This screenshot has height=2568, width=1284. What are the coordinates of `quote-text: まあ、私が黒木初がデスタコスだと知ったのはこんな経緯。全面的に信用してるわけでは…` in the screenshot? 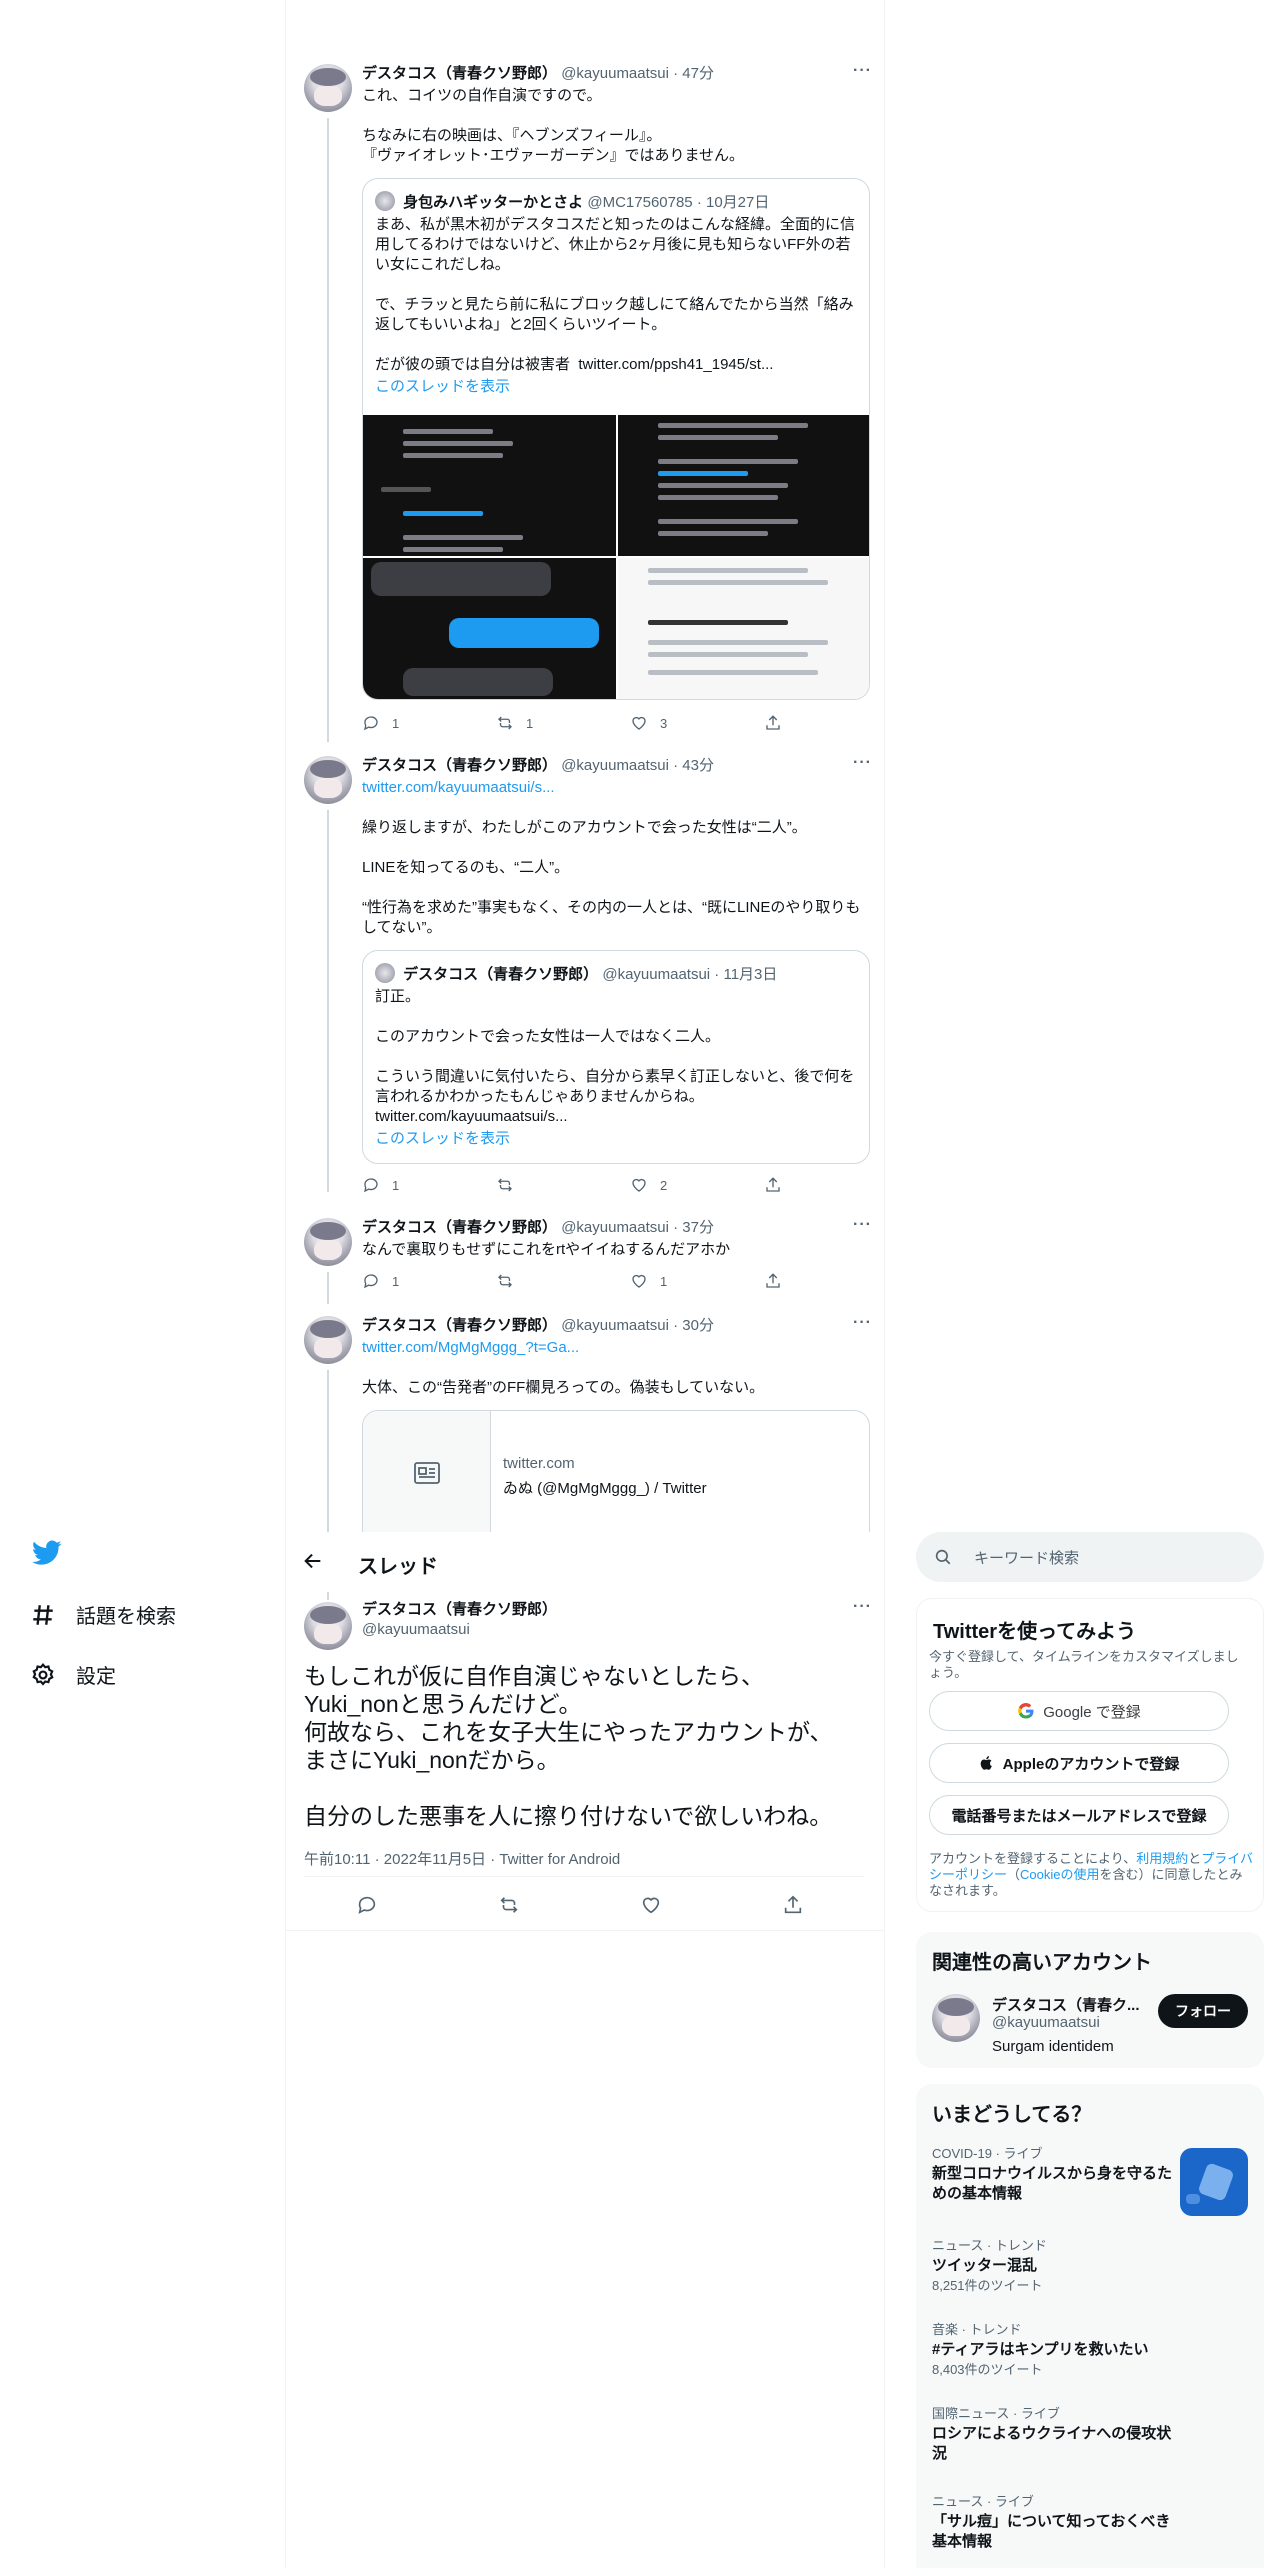 It's located at (615, 294).